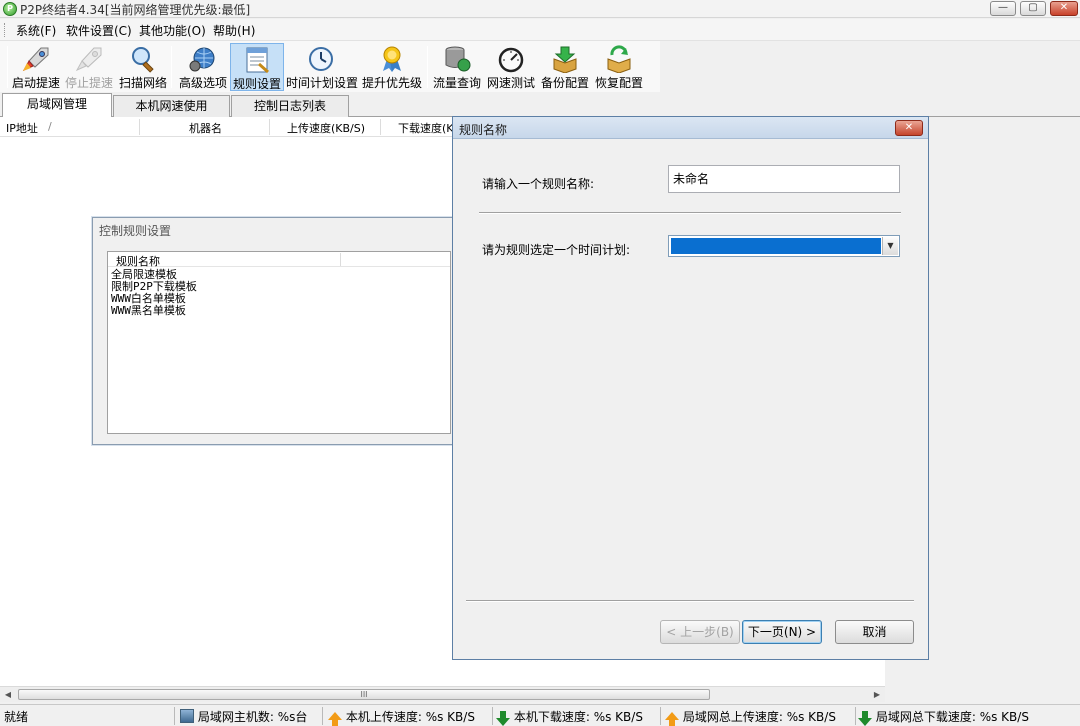 The width and height of the screenshot is (1080, 726). I want to click on scroll-right-arrow-icon: ▶, so click(877, 695).